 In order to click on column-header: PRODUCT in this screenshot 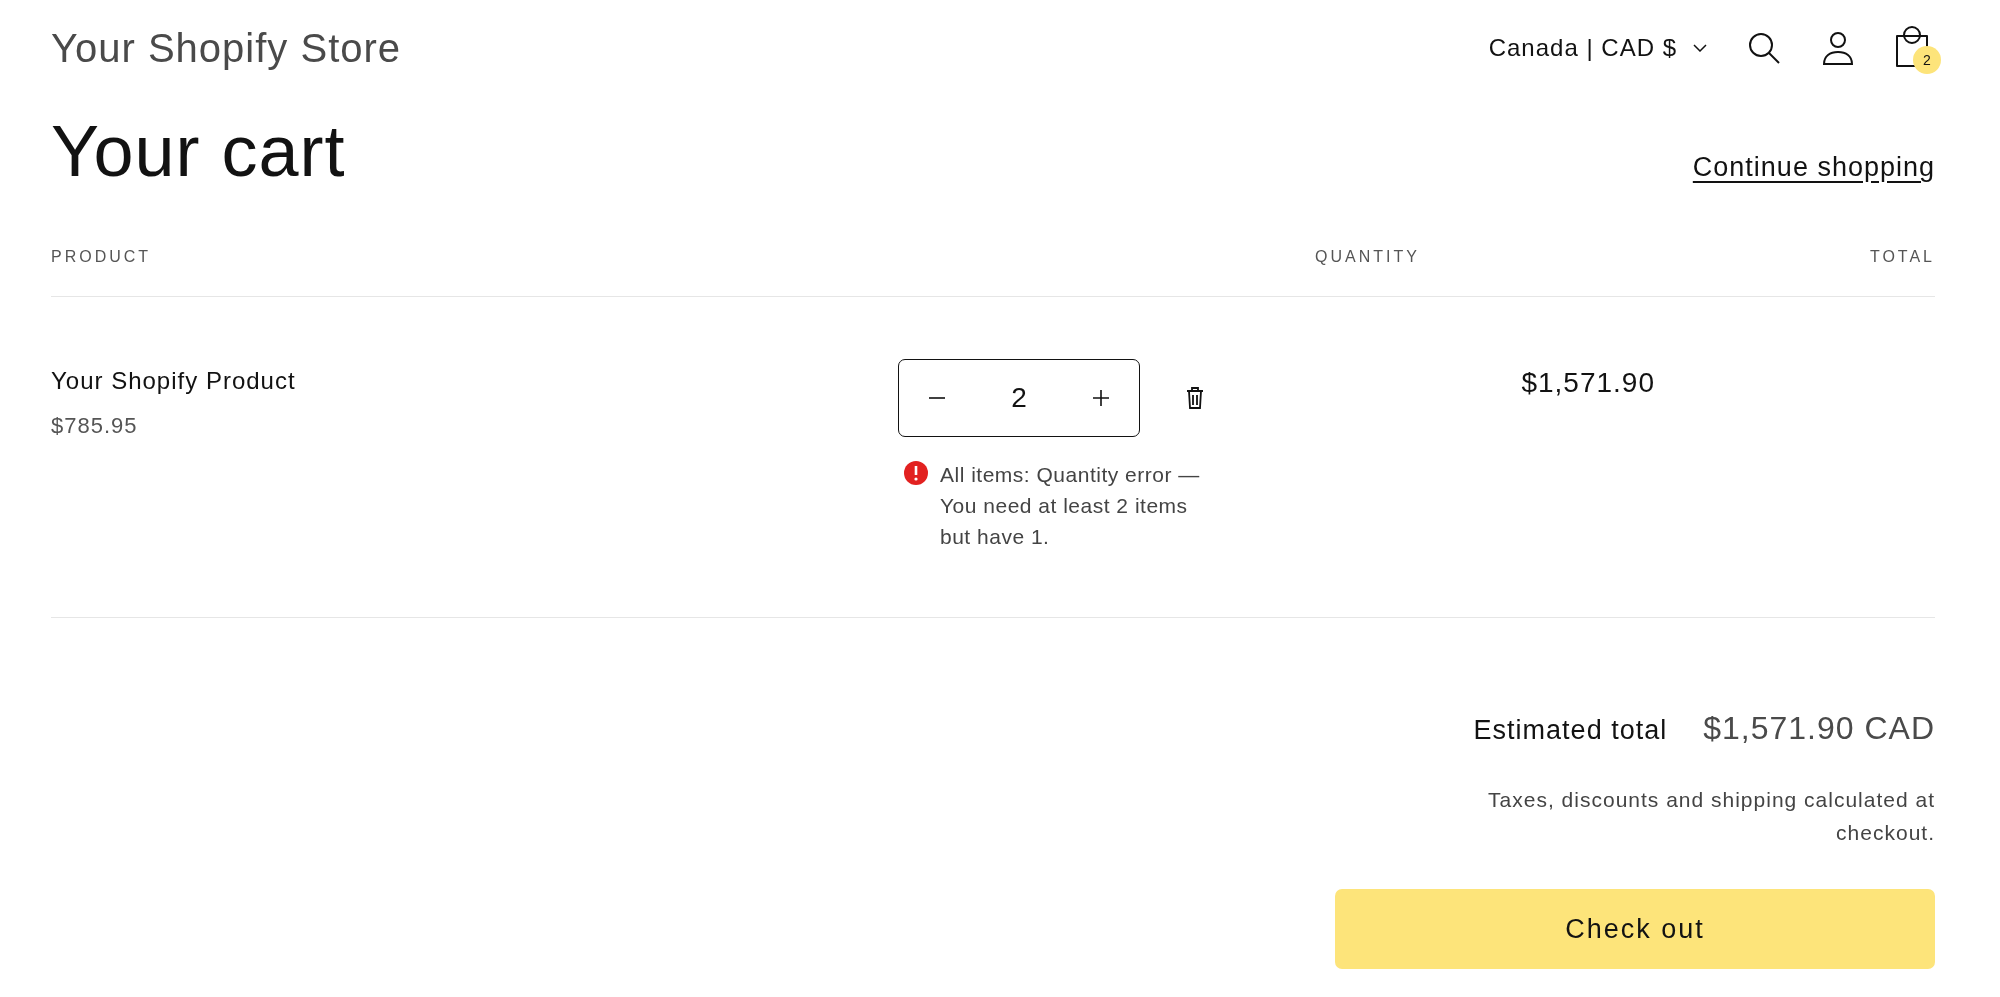, I will do `click(102, 257)`.